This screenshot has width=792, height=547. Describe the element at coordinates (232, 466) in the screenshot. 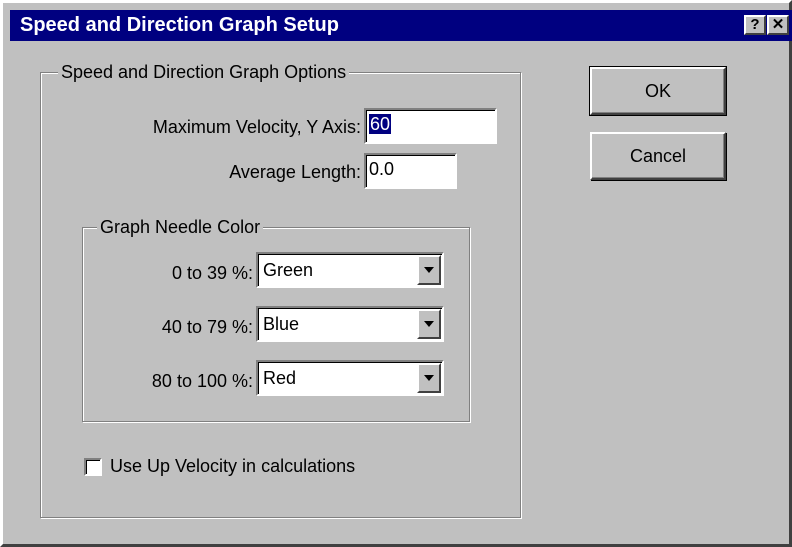

I see `use-up-velocity-label: Use Up Velocity in calculations` at that location.